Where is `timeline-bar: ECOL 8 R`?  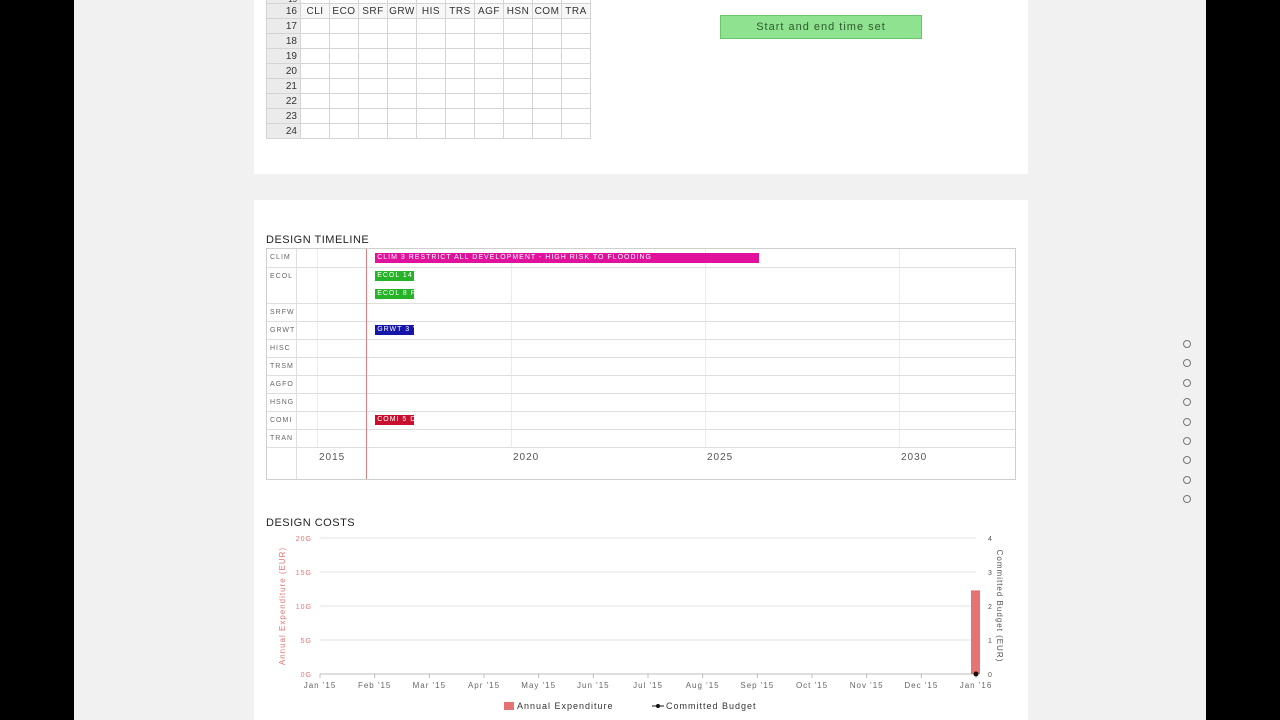 timeline-bar: ECOL 8 R is located at coordinates (394, 294).